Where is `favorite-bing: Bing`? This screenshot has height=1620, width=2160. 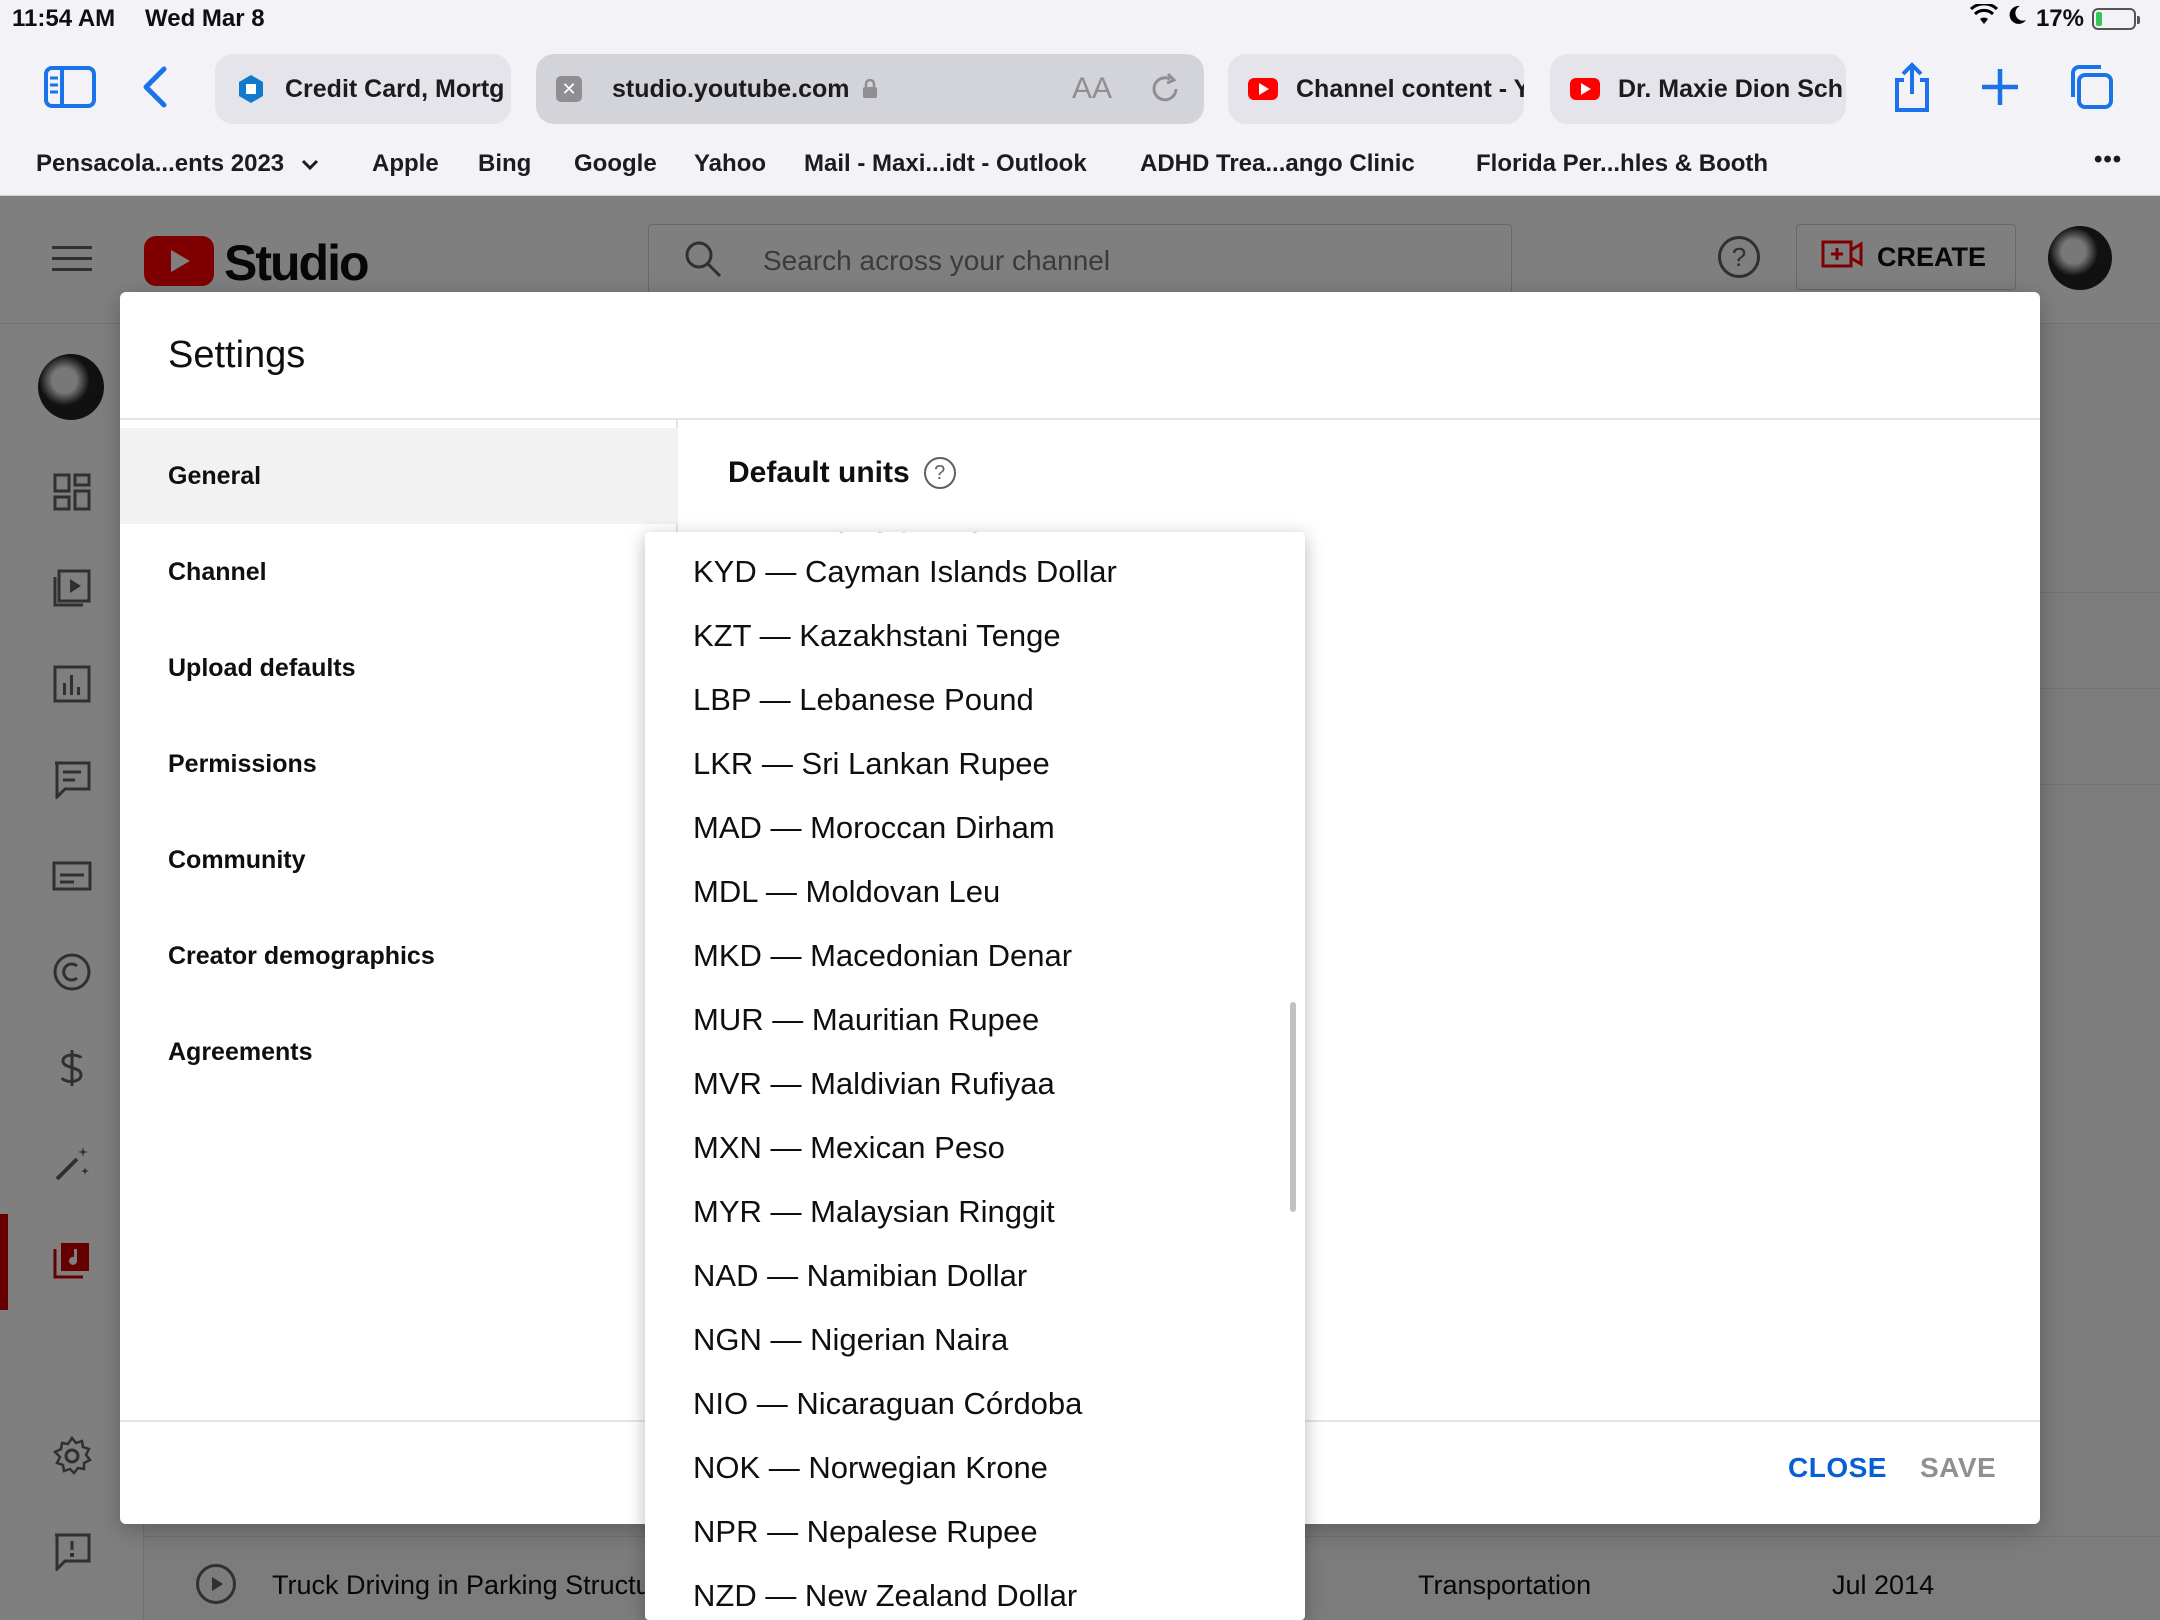 favorite-bing: Bing is located at coordinates (504, 164).